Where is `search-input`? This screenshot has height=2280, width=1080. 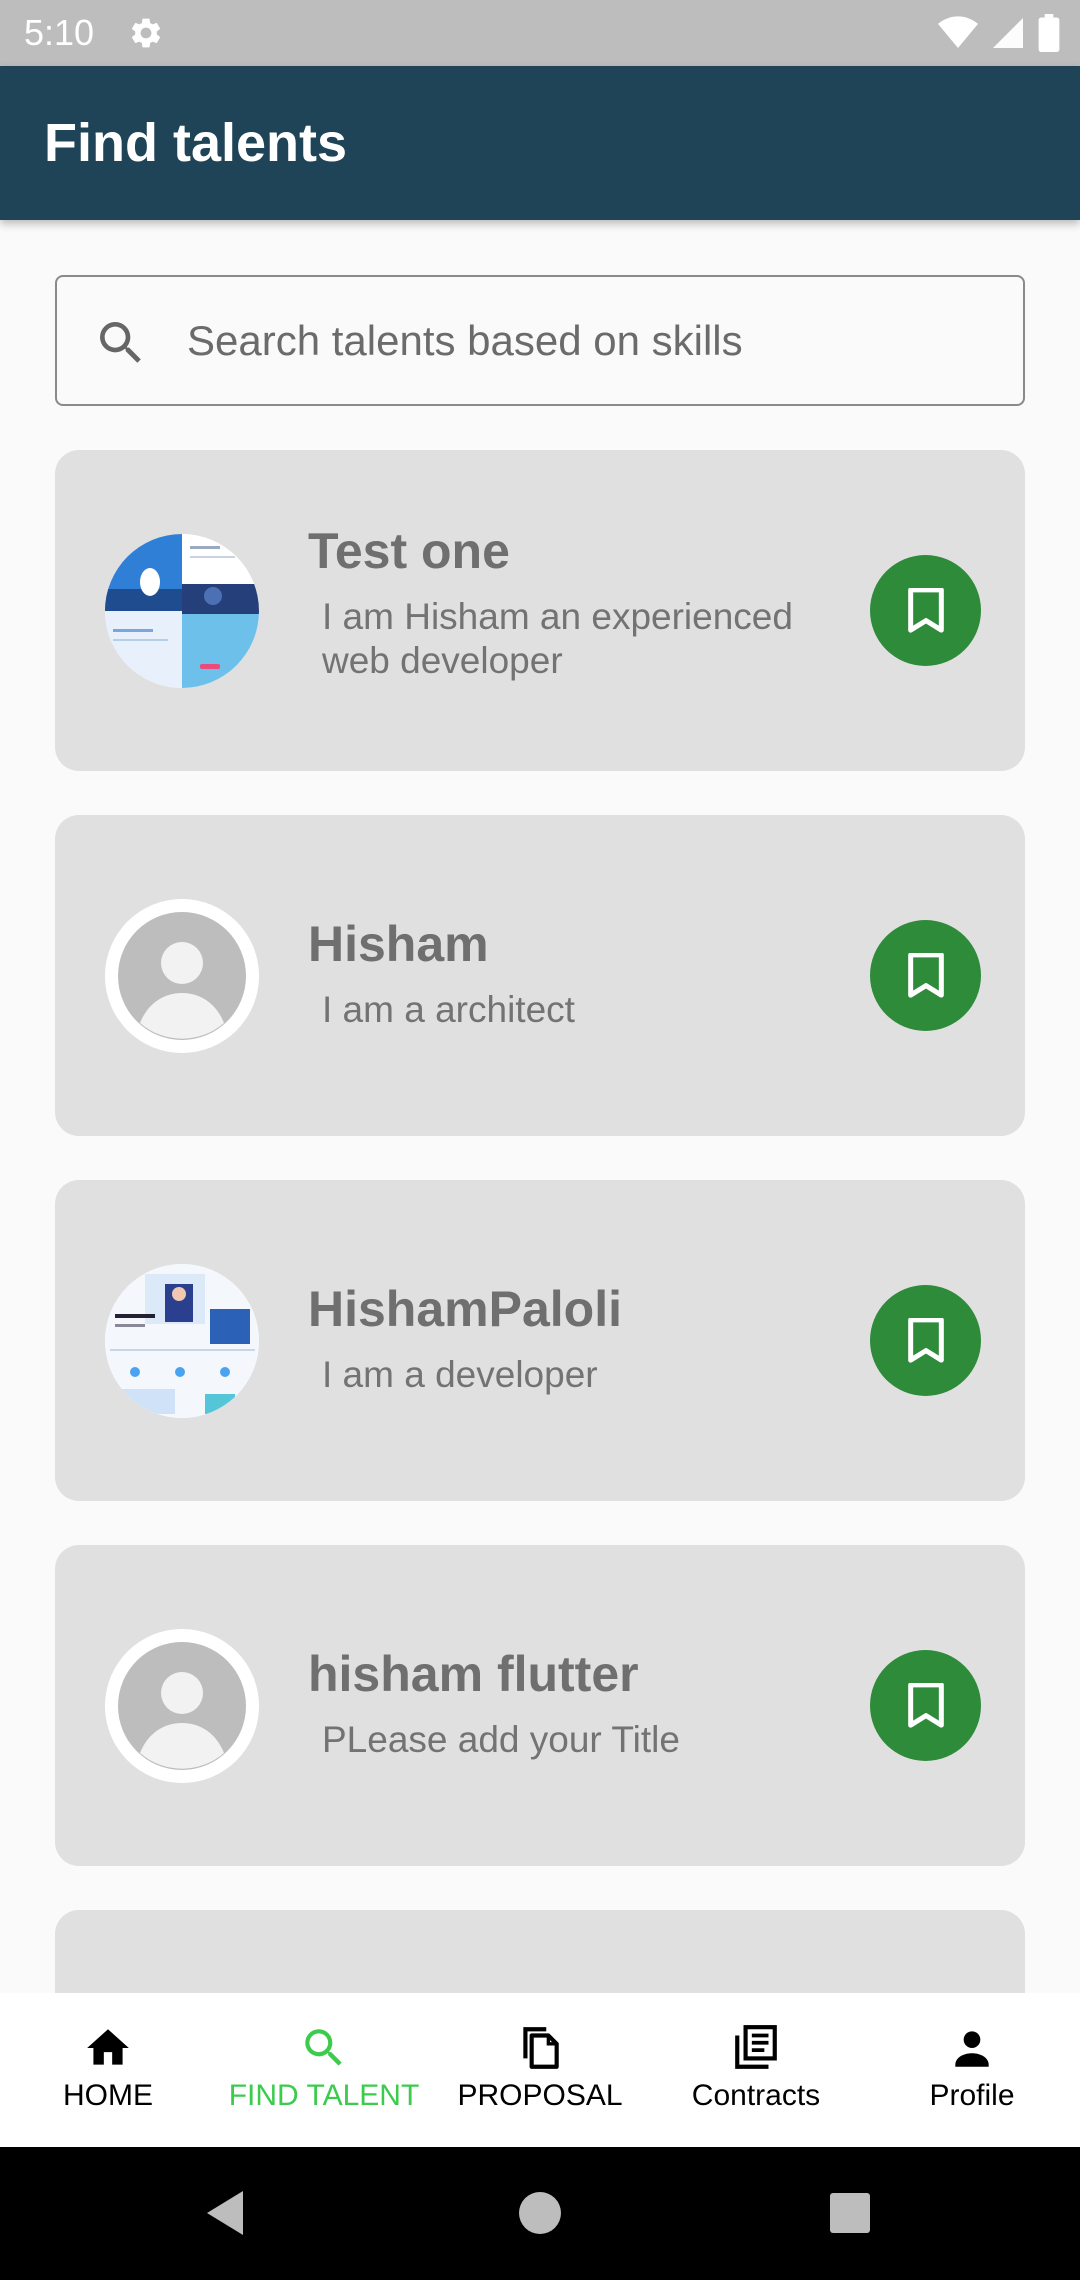
search-input is located at coordinates (587, 340).